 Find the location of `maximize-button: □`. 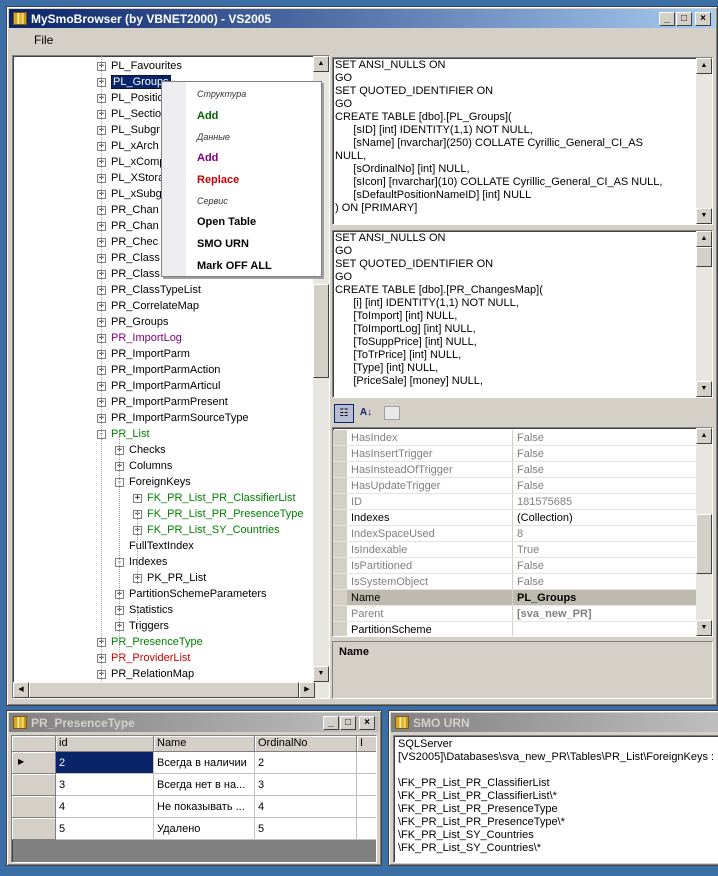

maximize-button: □ is located at coordinates (348, 723).